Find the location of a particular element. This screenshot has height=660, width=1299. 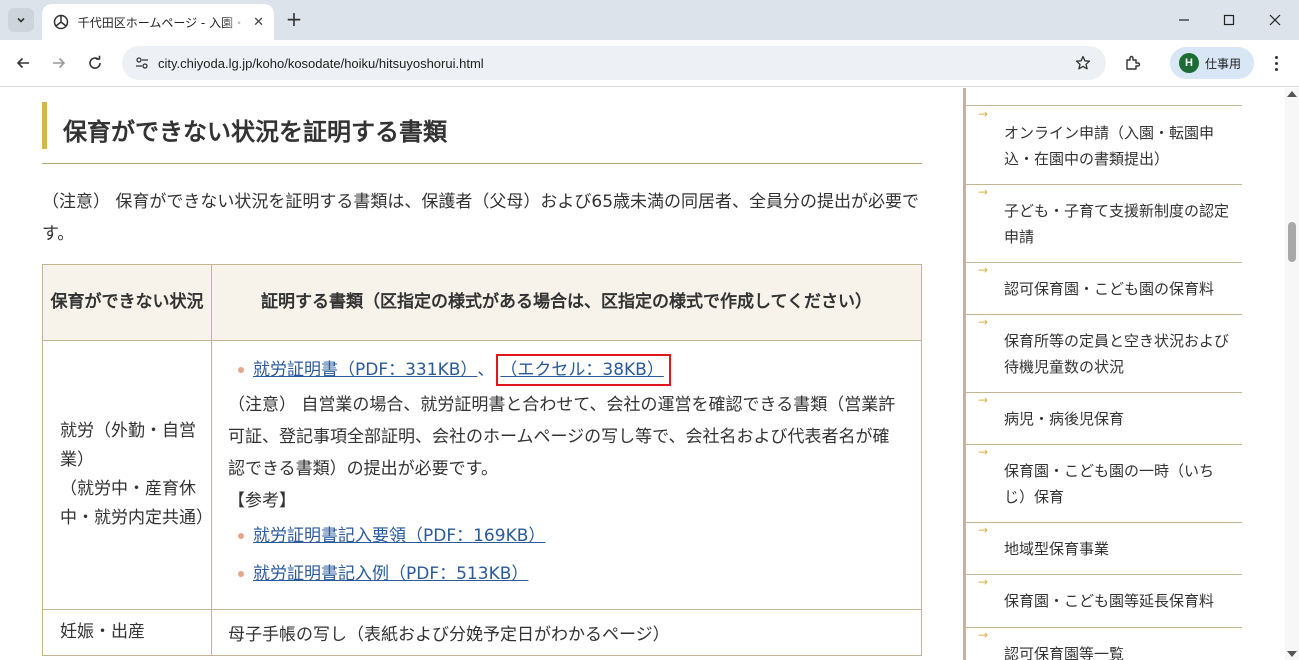

minimize-button is located at coordinates (1184, 20).